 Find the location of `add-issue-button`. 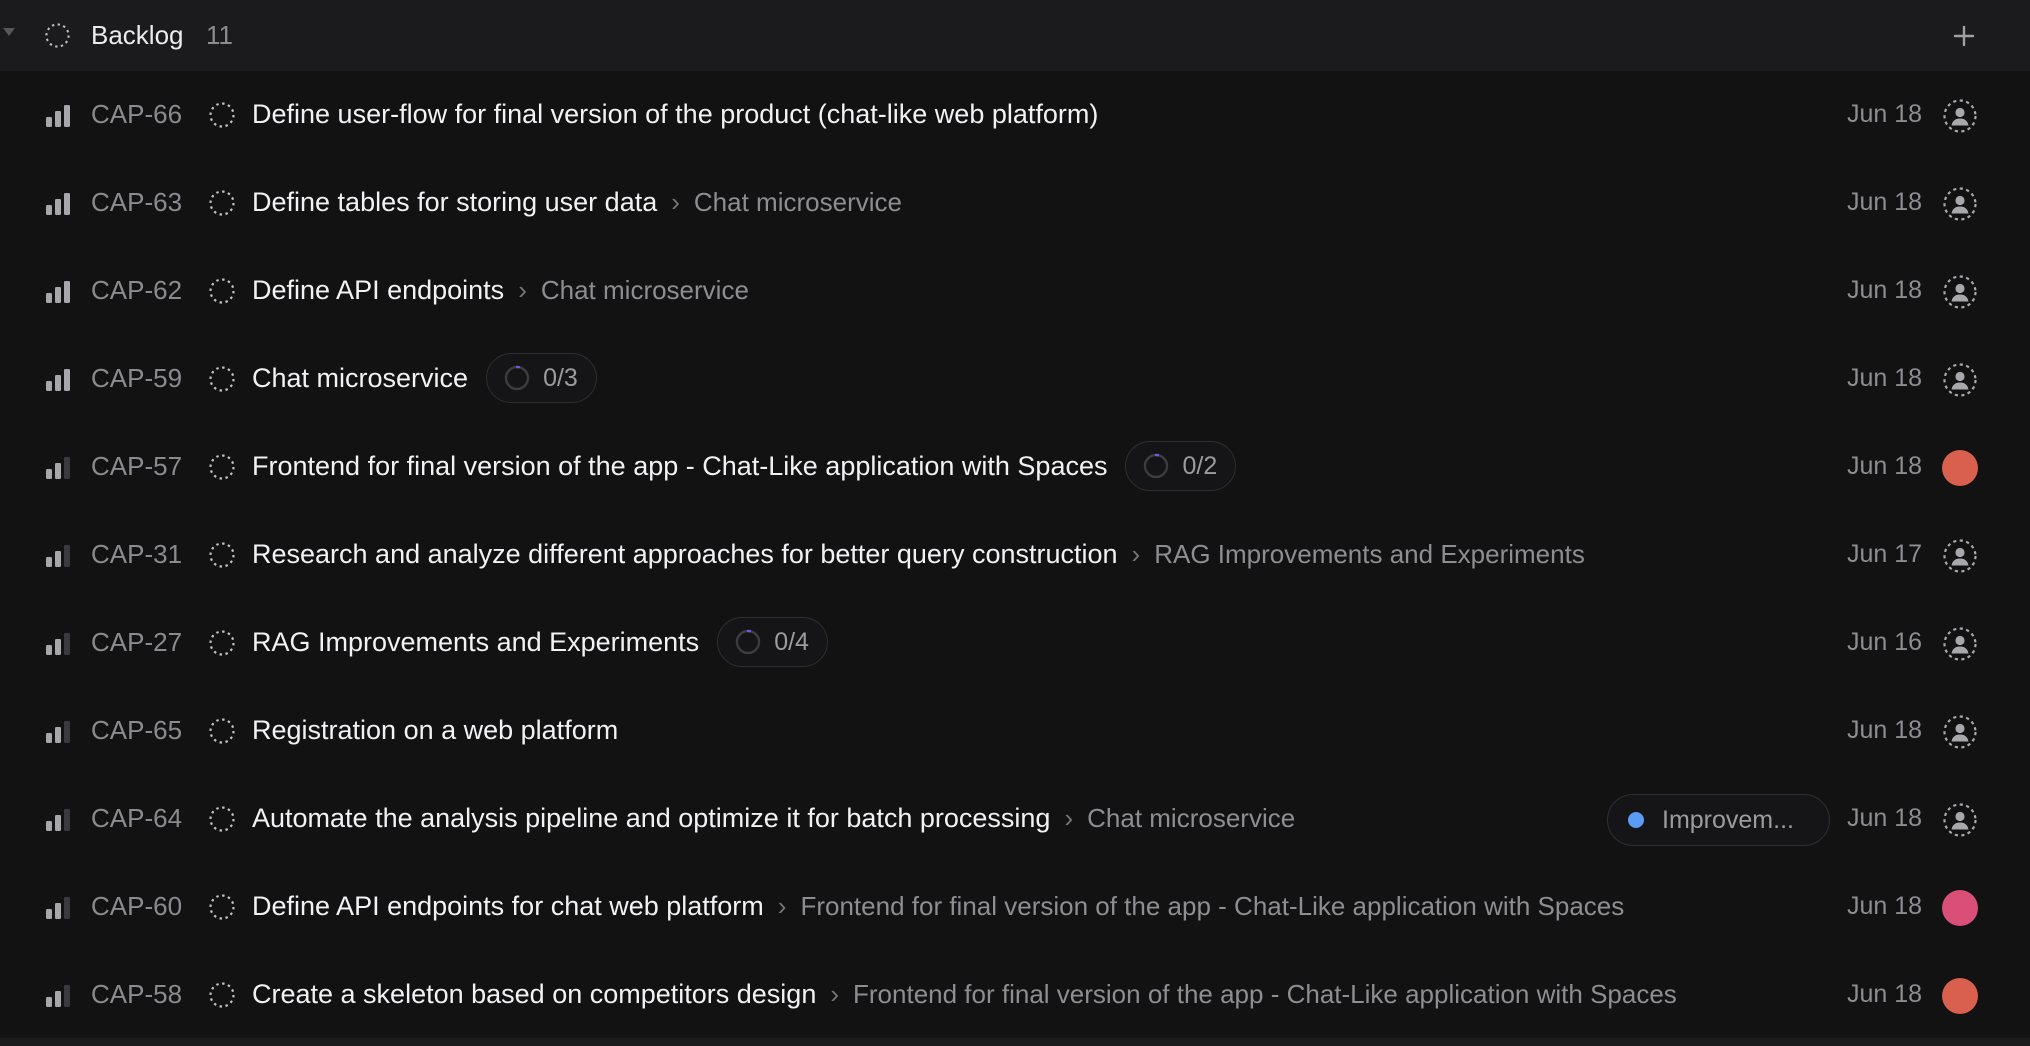

add-issue-button is located at coordinates (1964, 36).